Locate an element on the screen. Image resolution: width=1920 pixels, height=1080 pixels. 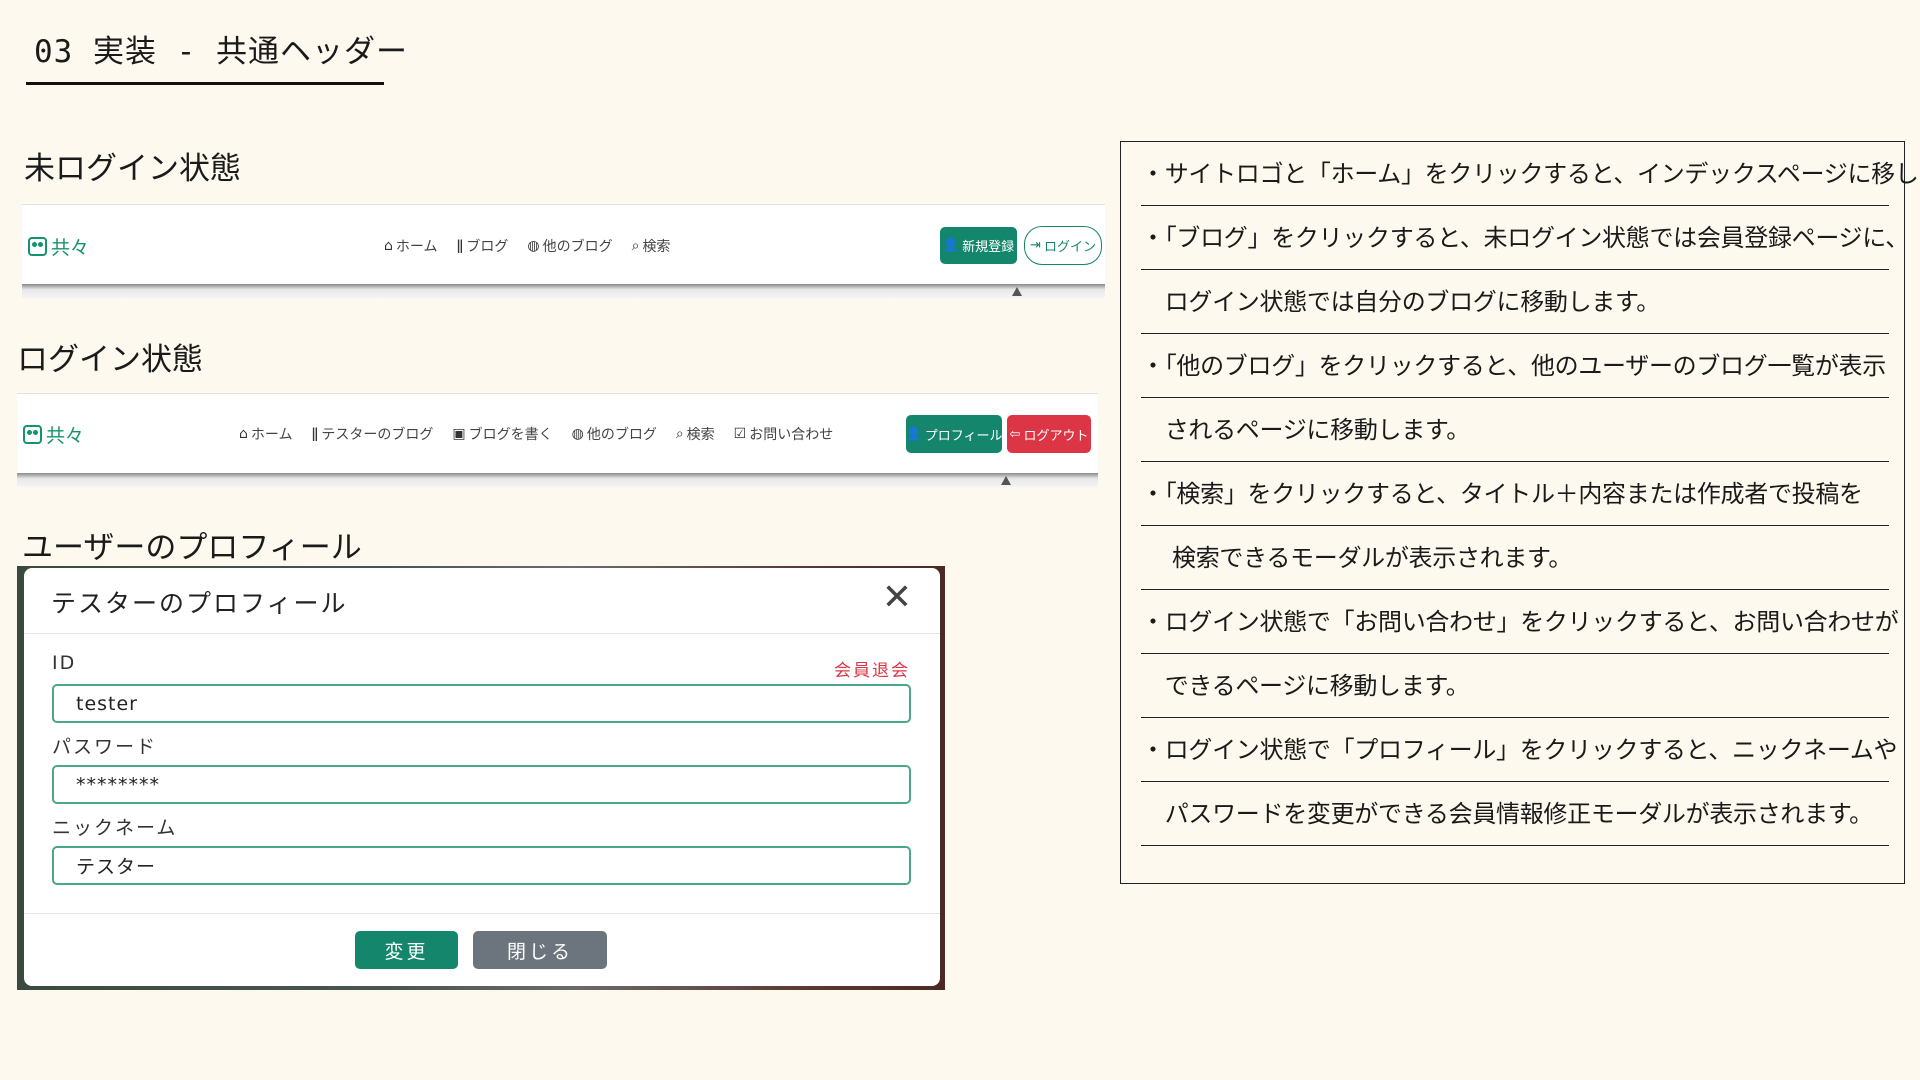
nav-contact: ☑ お問い合わせ is located at coordinates (784, 434).